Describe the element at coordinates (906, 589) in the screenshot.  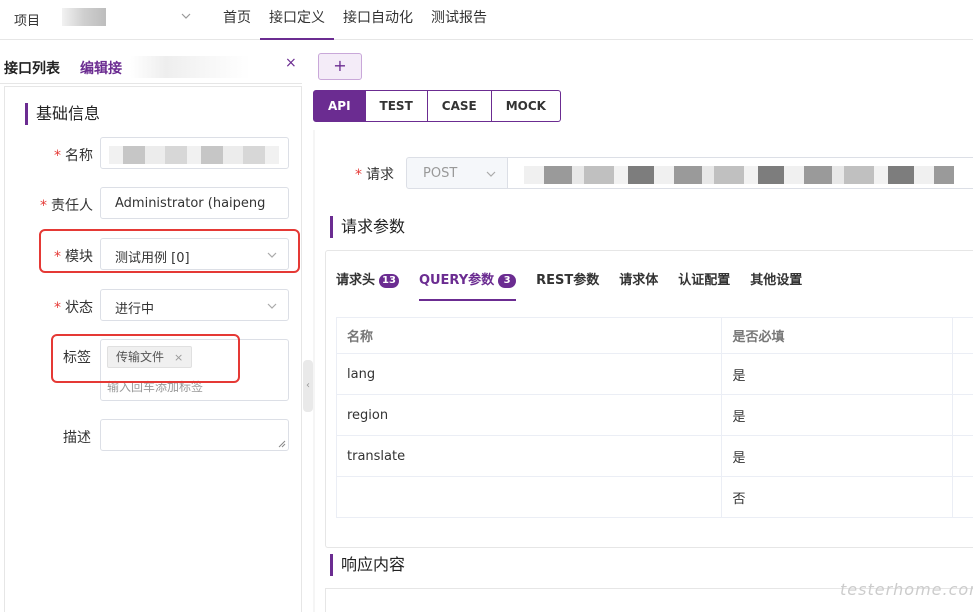
I see `watermark: testerhome.com` at that location.